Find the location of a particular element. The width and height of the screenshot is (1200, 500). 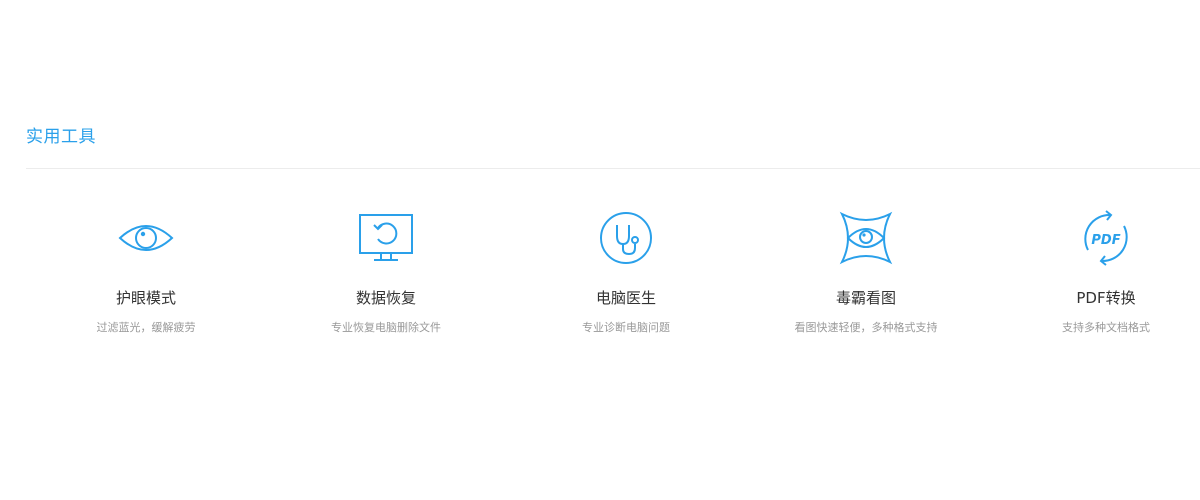

pdf-icon-label: PDF is located at coordinates (1105, 240).